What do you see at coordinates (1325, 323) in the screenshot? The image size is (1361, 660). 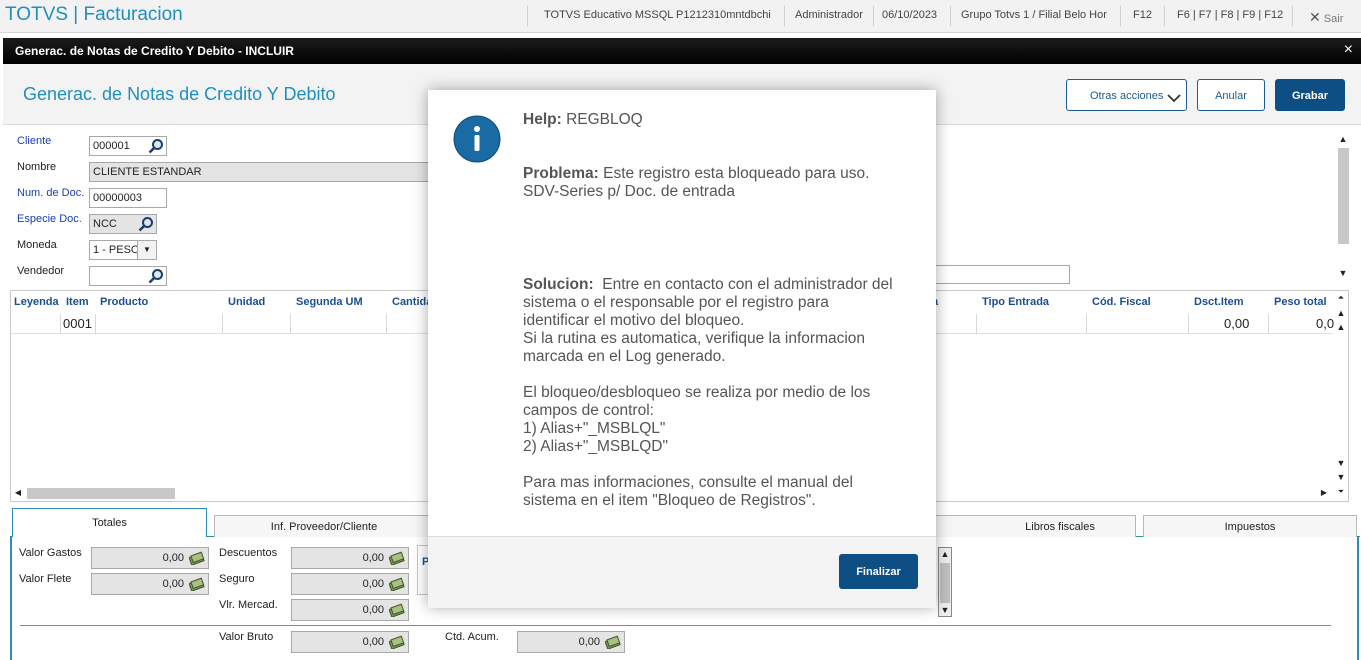 I see `row-peso: 0,0` at bounding box center [1325, 323].